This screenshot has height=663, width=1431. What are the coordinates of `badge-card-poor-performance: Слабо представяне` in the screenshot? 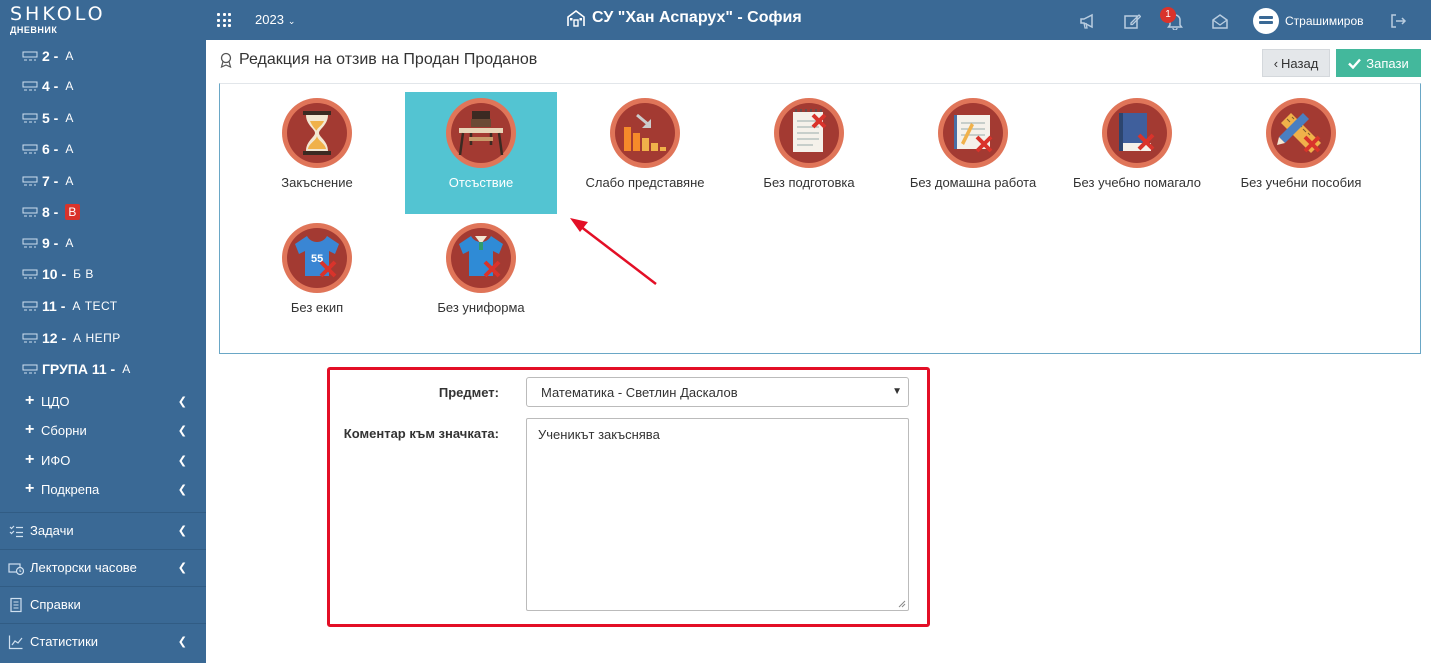 It's located at (645, 153).